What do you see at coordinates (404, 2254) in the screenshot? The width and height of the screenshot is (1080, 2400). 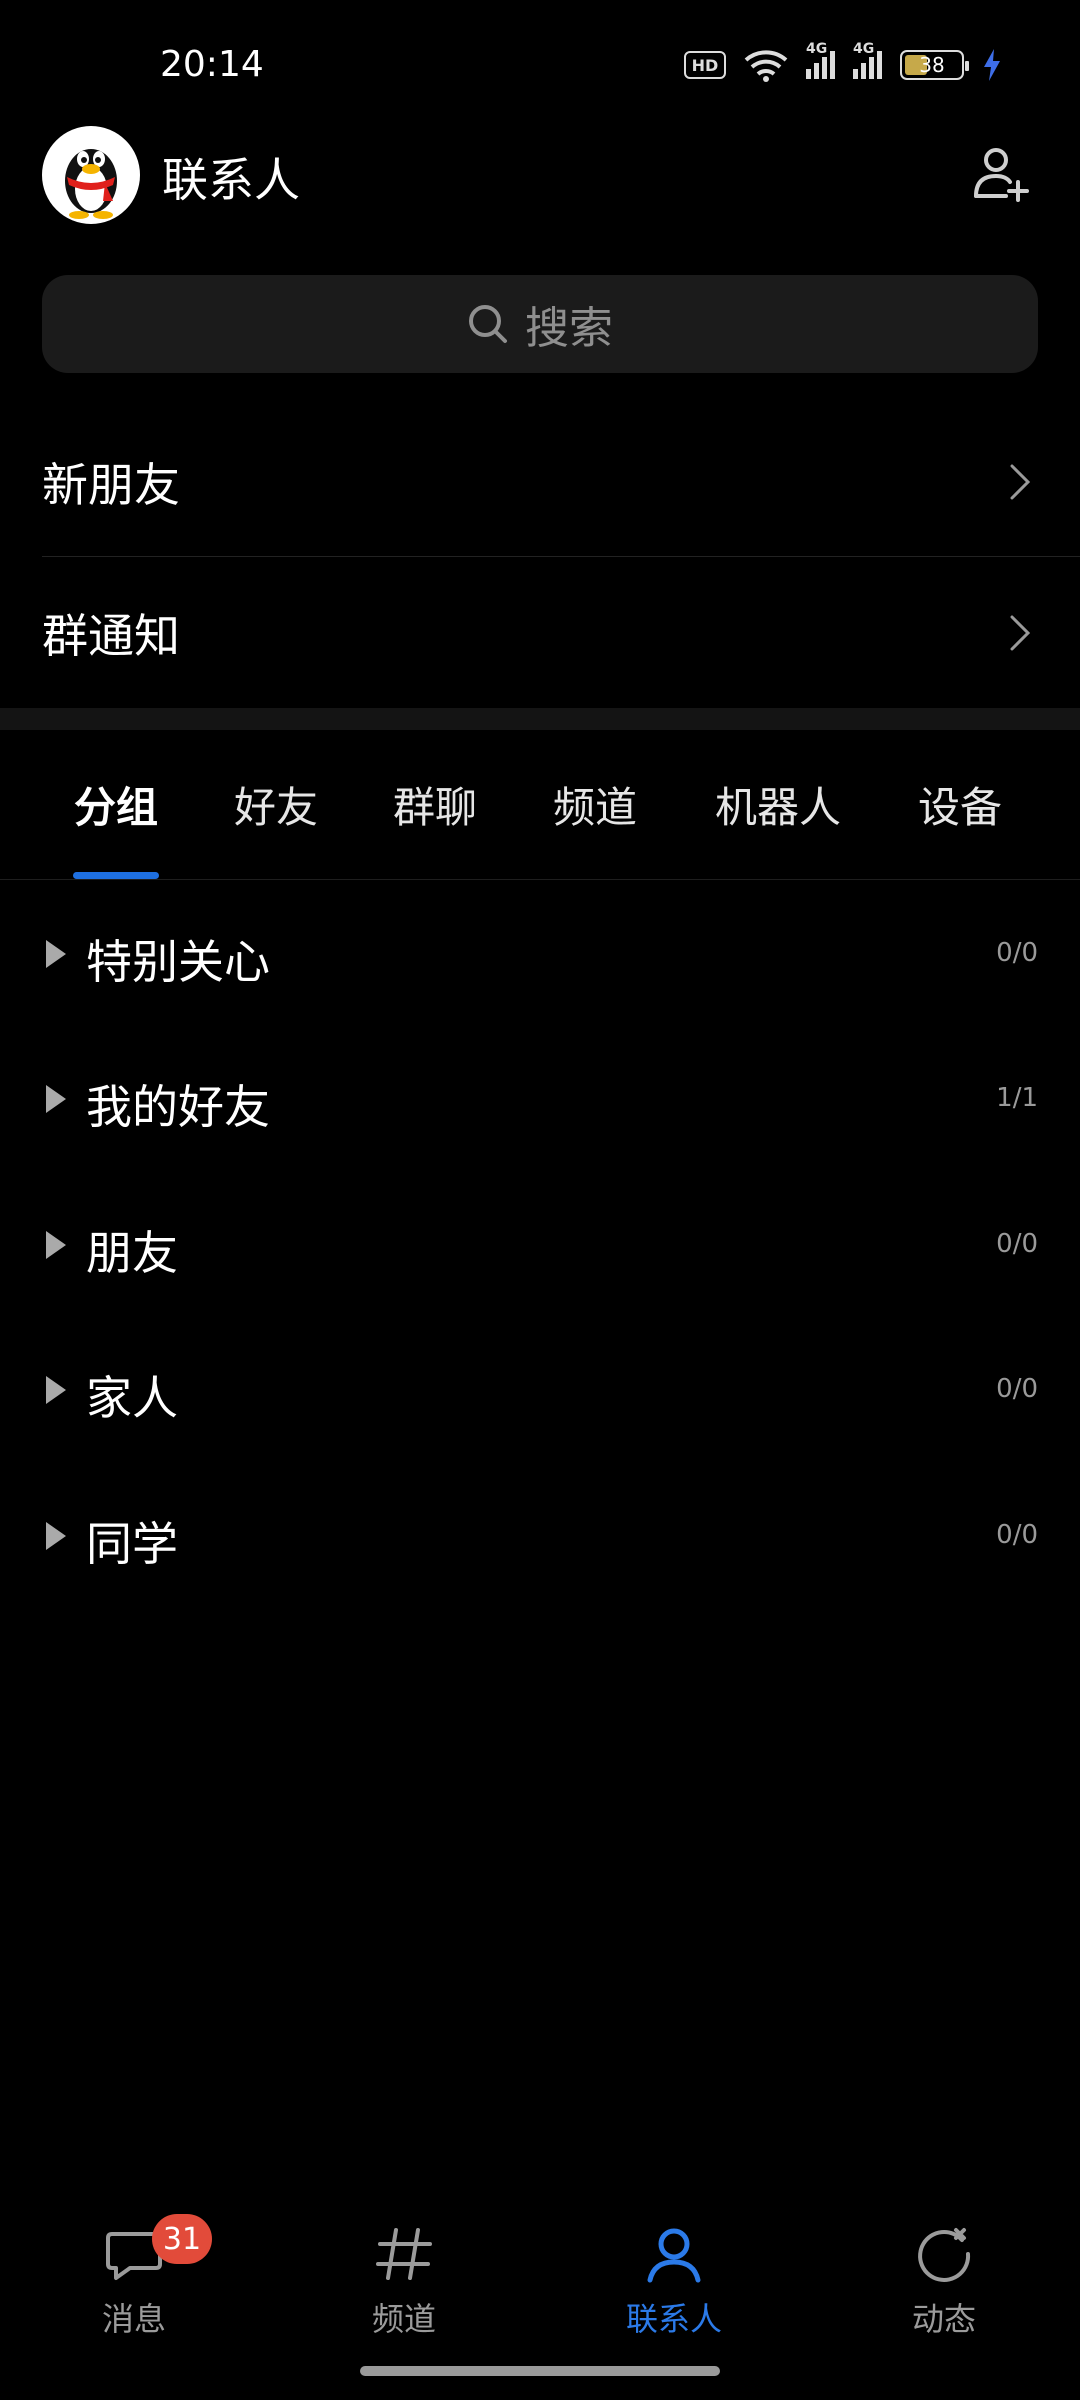 I see `channel-icon` at bounding box center [404, 2254].